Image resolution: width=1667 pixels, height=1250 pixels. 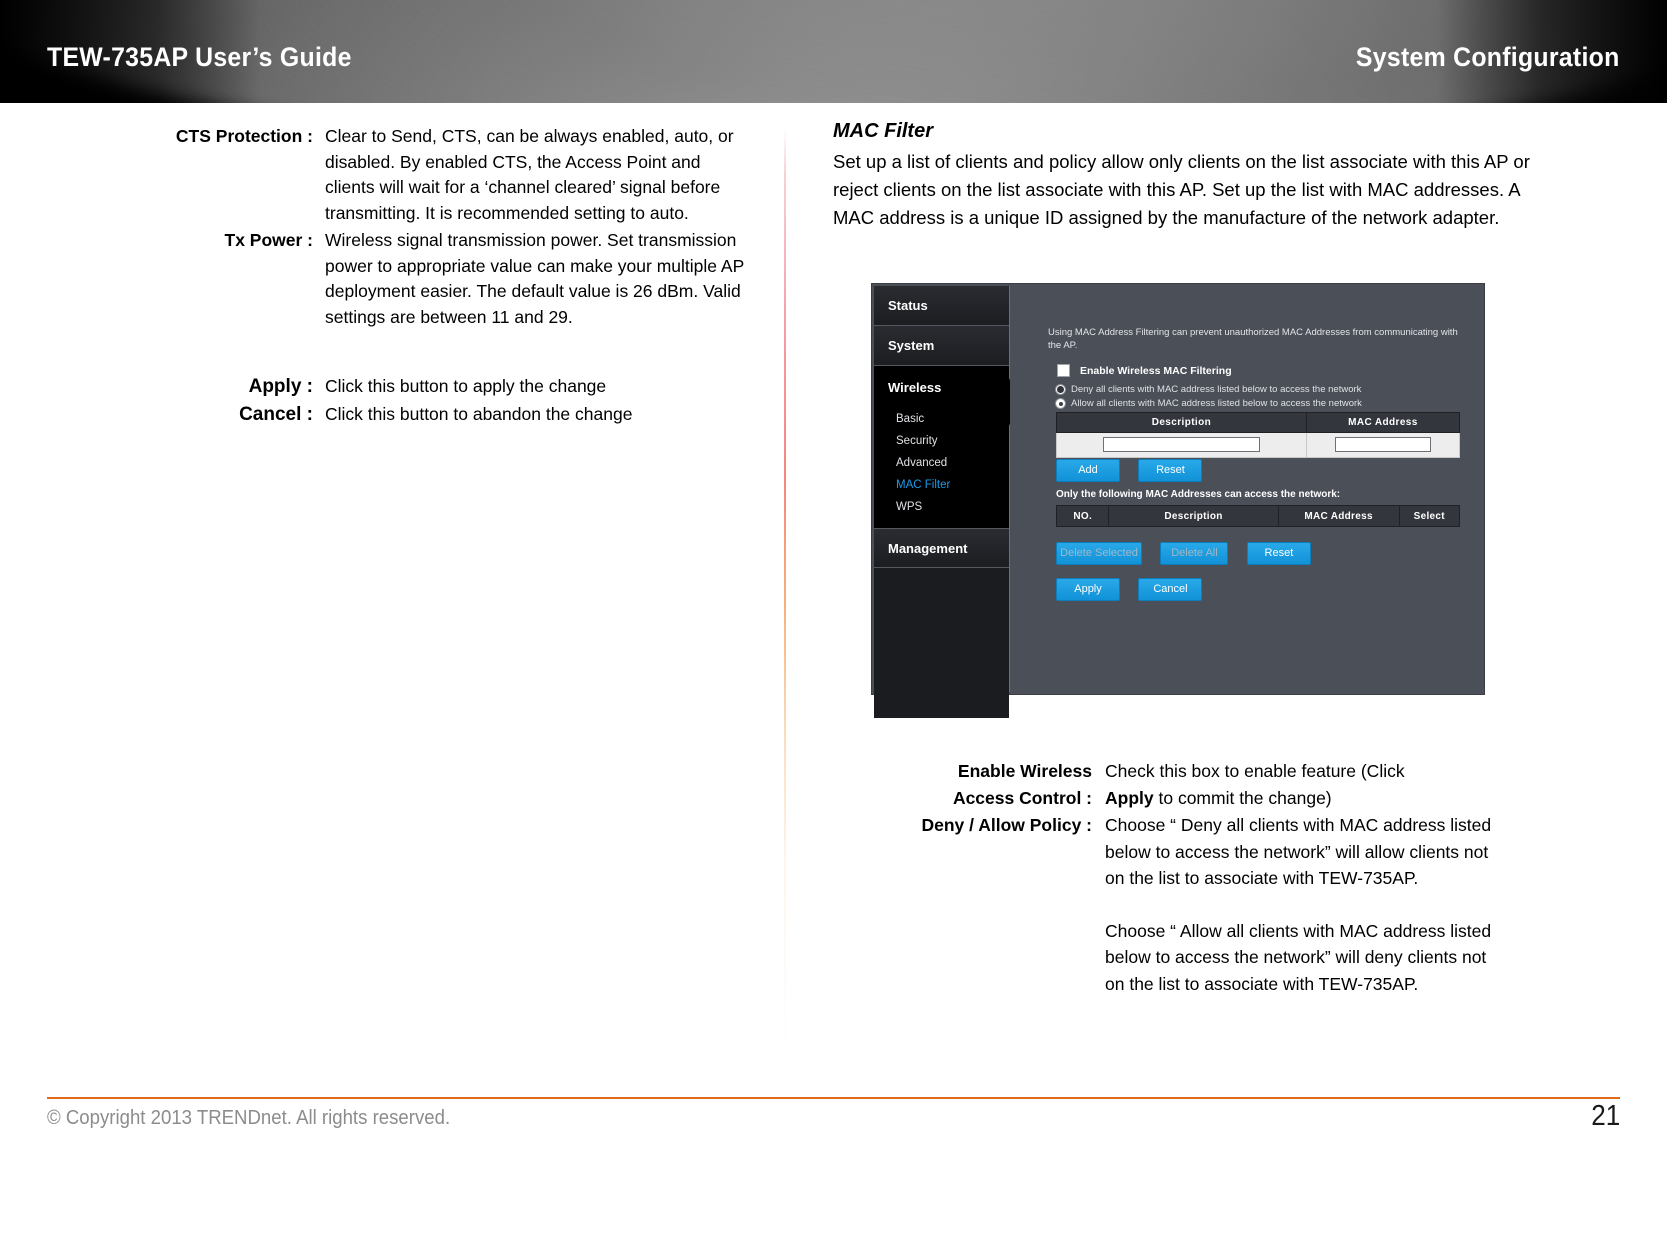 What do you see at coordinates (833, 1098) in the screenshot?
I see `footer-divider` at bounding box center [833, 1098].